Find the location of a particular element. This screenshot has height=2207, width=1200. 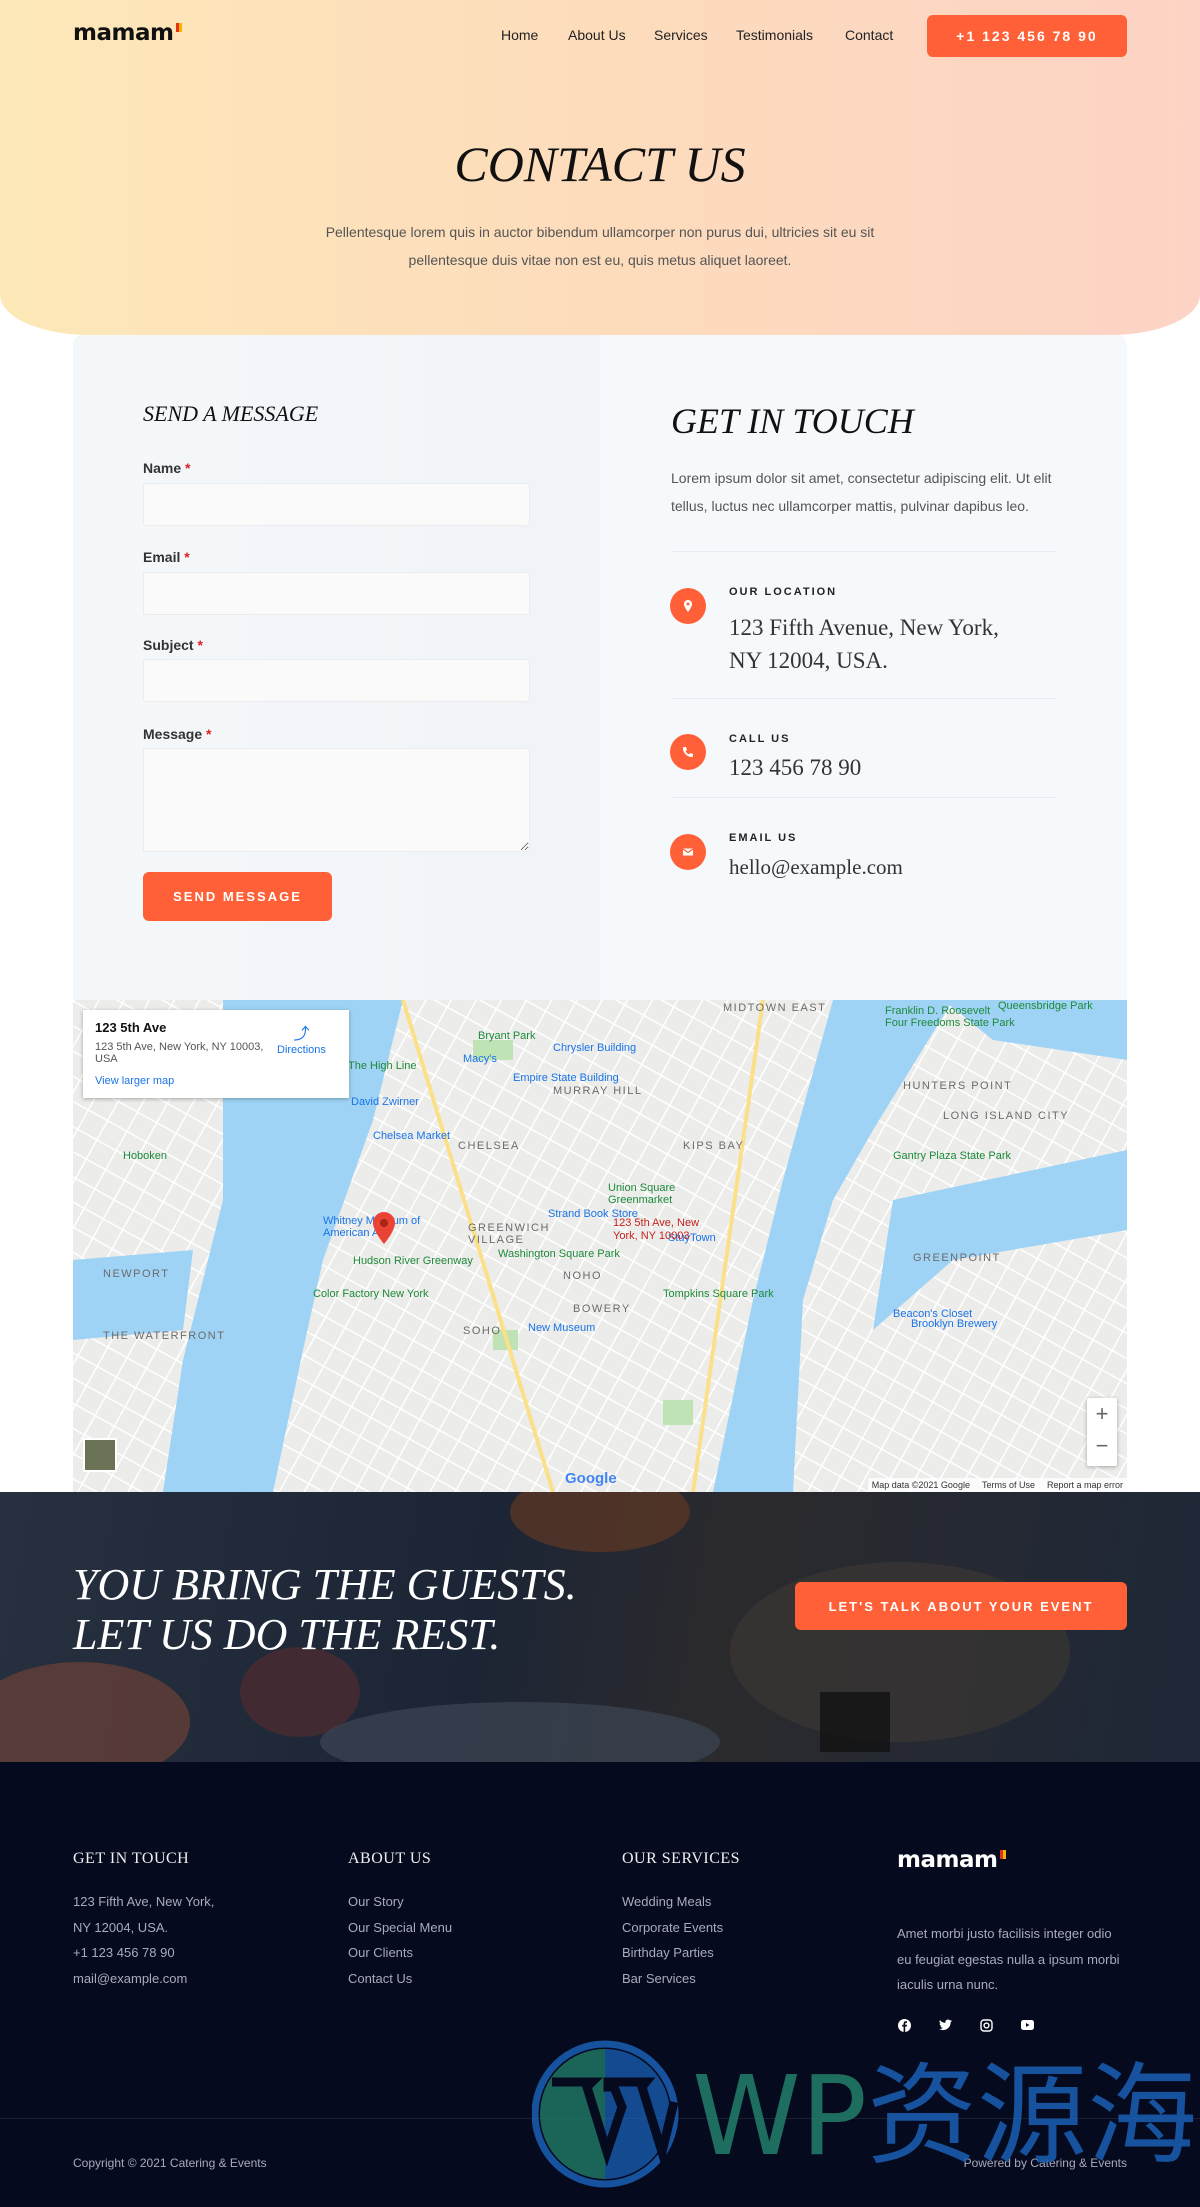

map-place-label: New Museum is located at coordinates (561, 1328).